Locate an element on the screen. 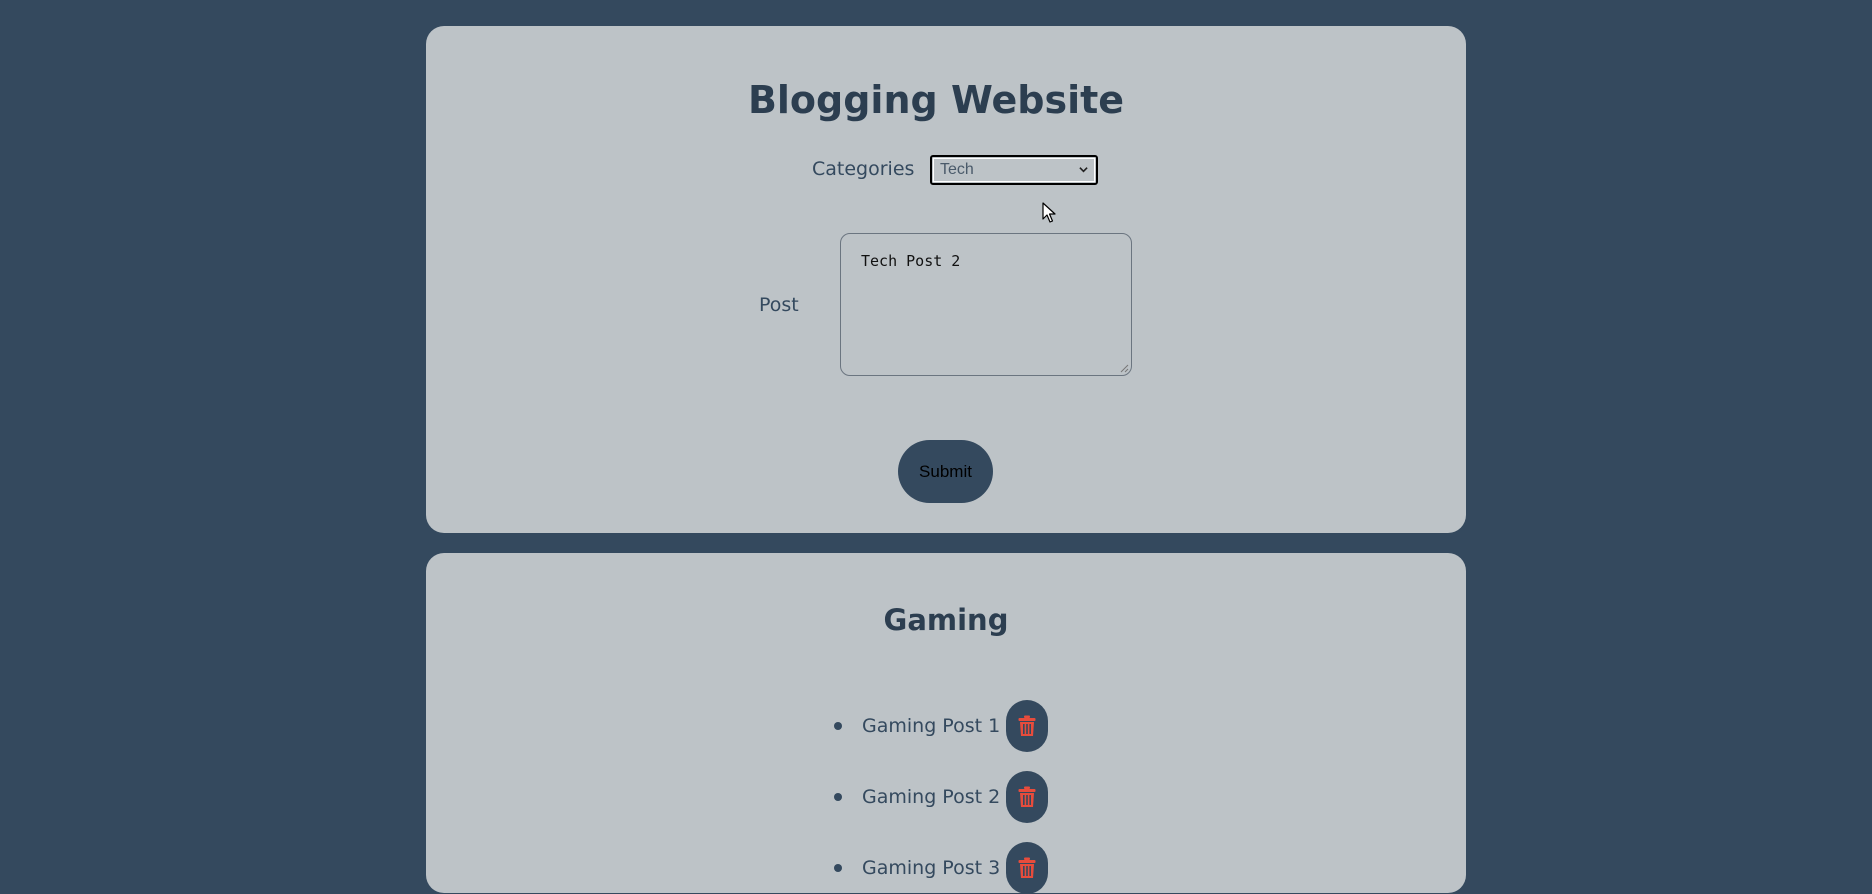 Image resolution: width=1872 pixels, height=894 pixels. mouse-cursor-icon is located at coordinates (1049, 212).